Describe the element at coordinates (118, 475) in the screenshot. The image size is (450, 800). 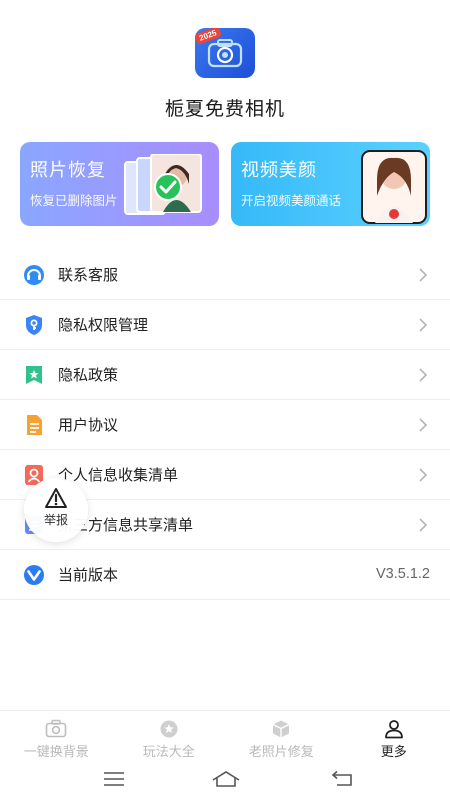
I see `menu-label: 个人信息收集清单` at that location.